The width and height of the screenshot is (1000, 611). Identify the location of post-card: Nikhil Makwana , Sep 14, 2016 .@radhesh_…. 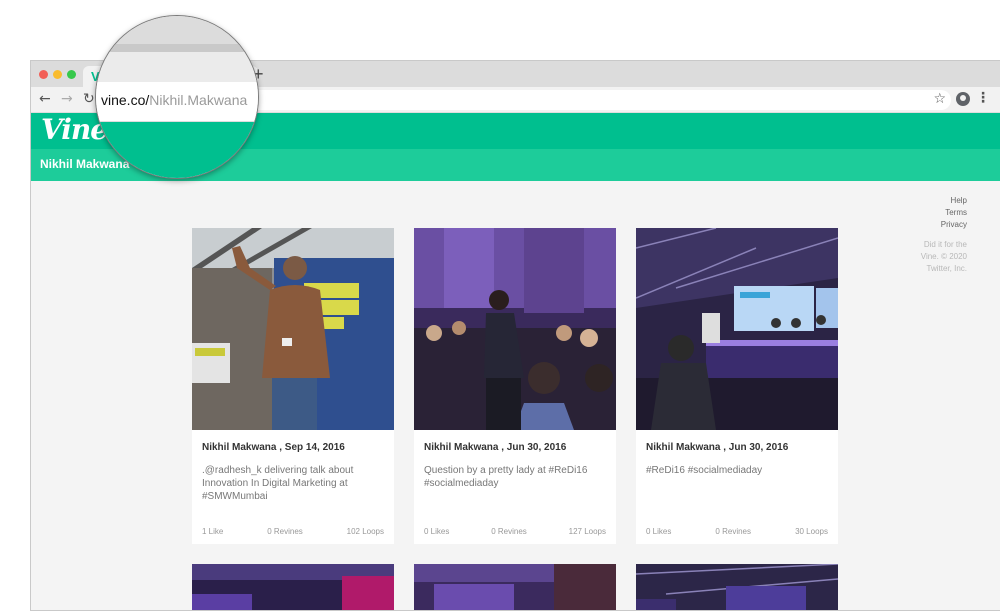
(293, 386).